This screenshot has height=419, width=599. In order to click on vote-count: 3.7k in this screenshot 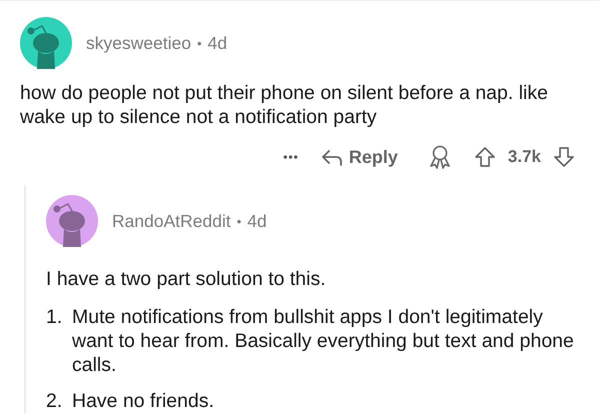, I will do `click(524, 157)`.